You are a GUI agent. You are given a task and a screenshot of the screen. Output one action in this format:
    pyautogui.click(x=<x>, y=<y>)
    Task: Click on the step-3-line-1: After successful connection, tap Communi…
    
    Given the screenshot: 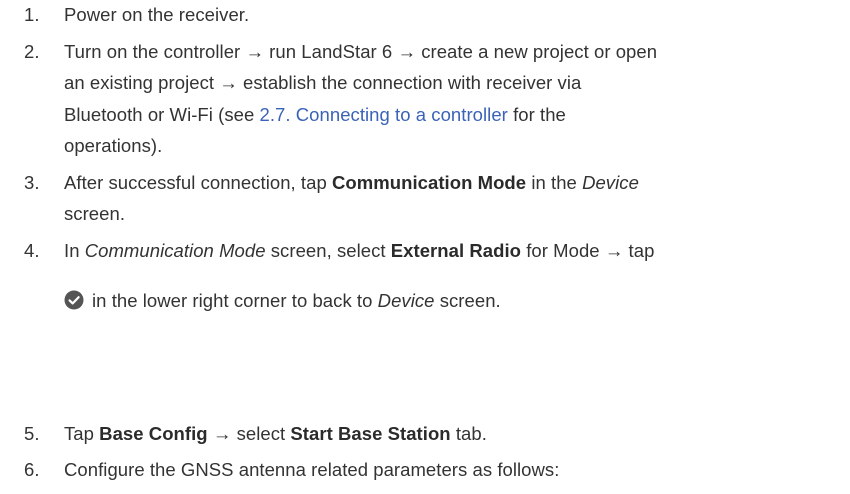 What is the action you would take?
    pyautogui.click(x=351, y=183)
    